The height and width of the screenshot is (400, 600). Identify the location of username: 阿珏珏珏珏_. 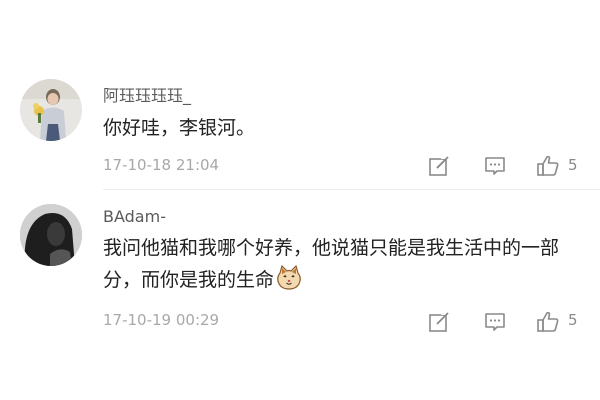
(147, 94).